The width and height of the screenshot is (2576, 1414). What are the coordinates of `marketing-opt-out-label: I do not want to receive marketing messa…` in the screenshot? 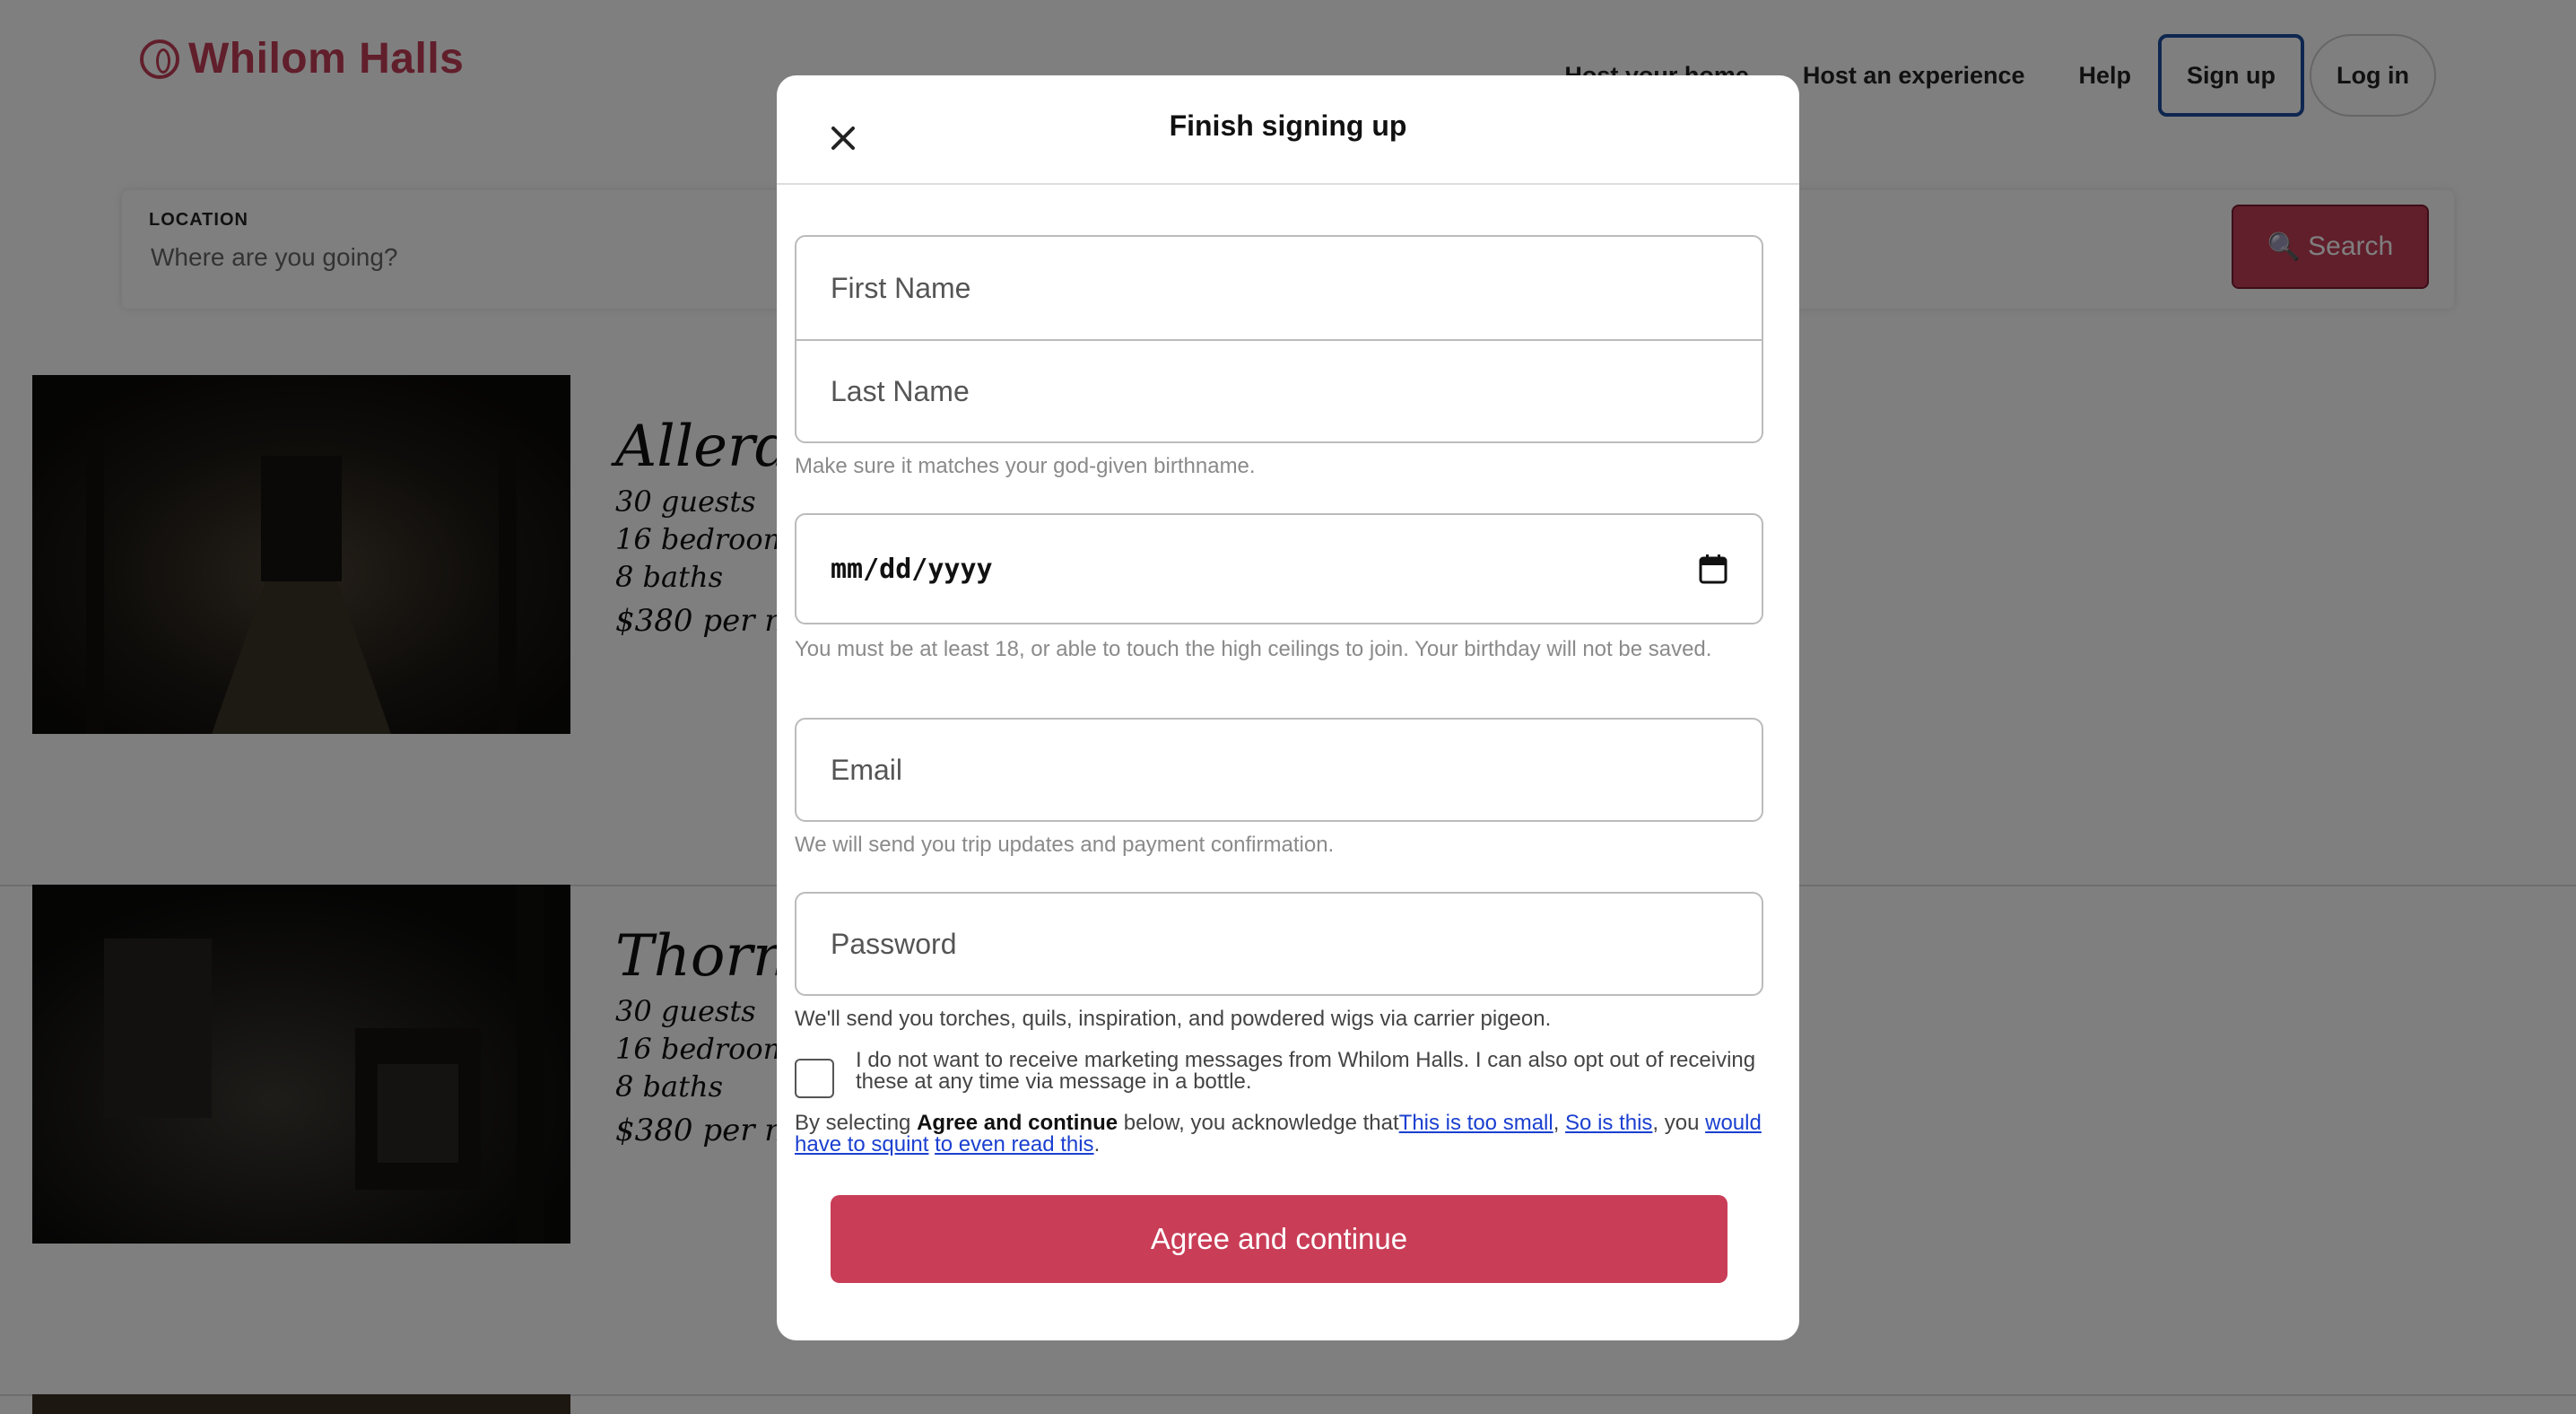 It's located at (1306, 1071).